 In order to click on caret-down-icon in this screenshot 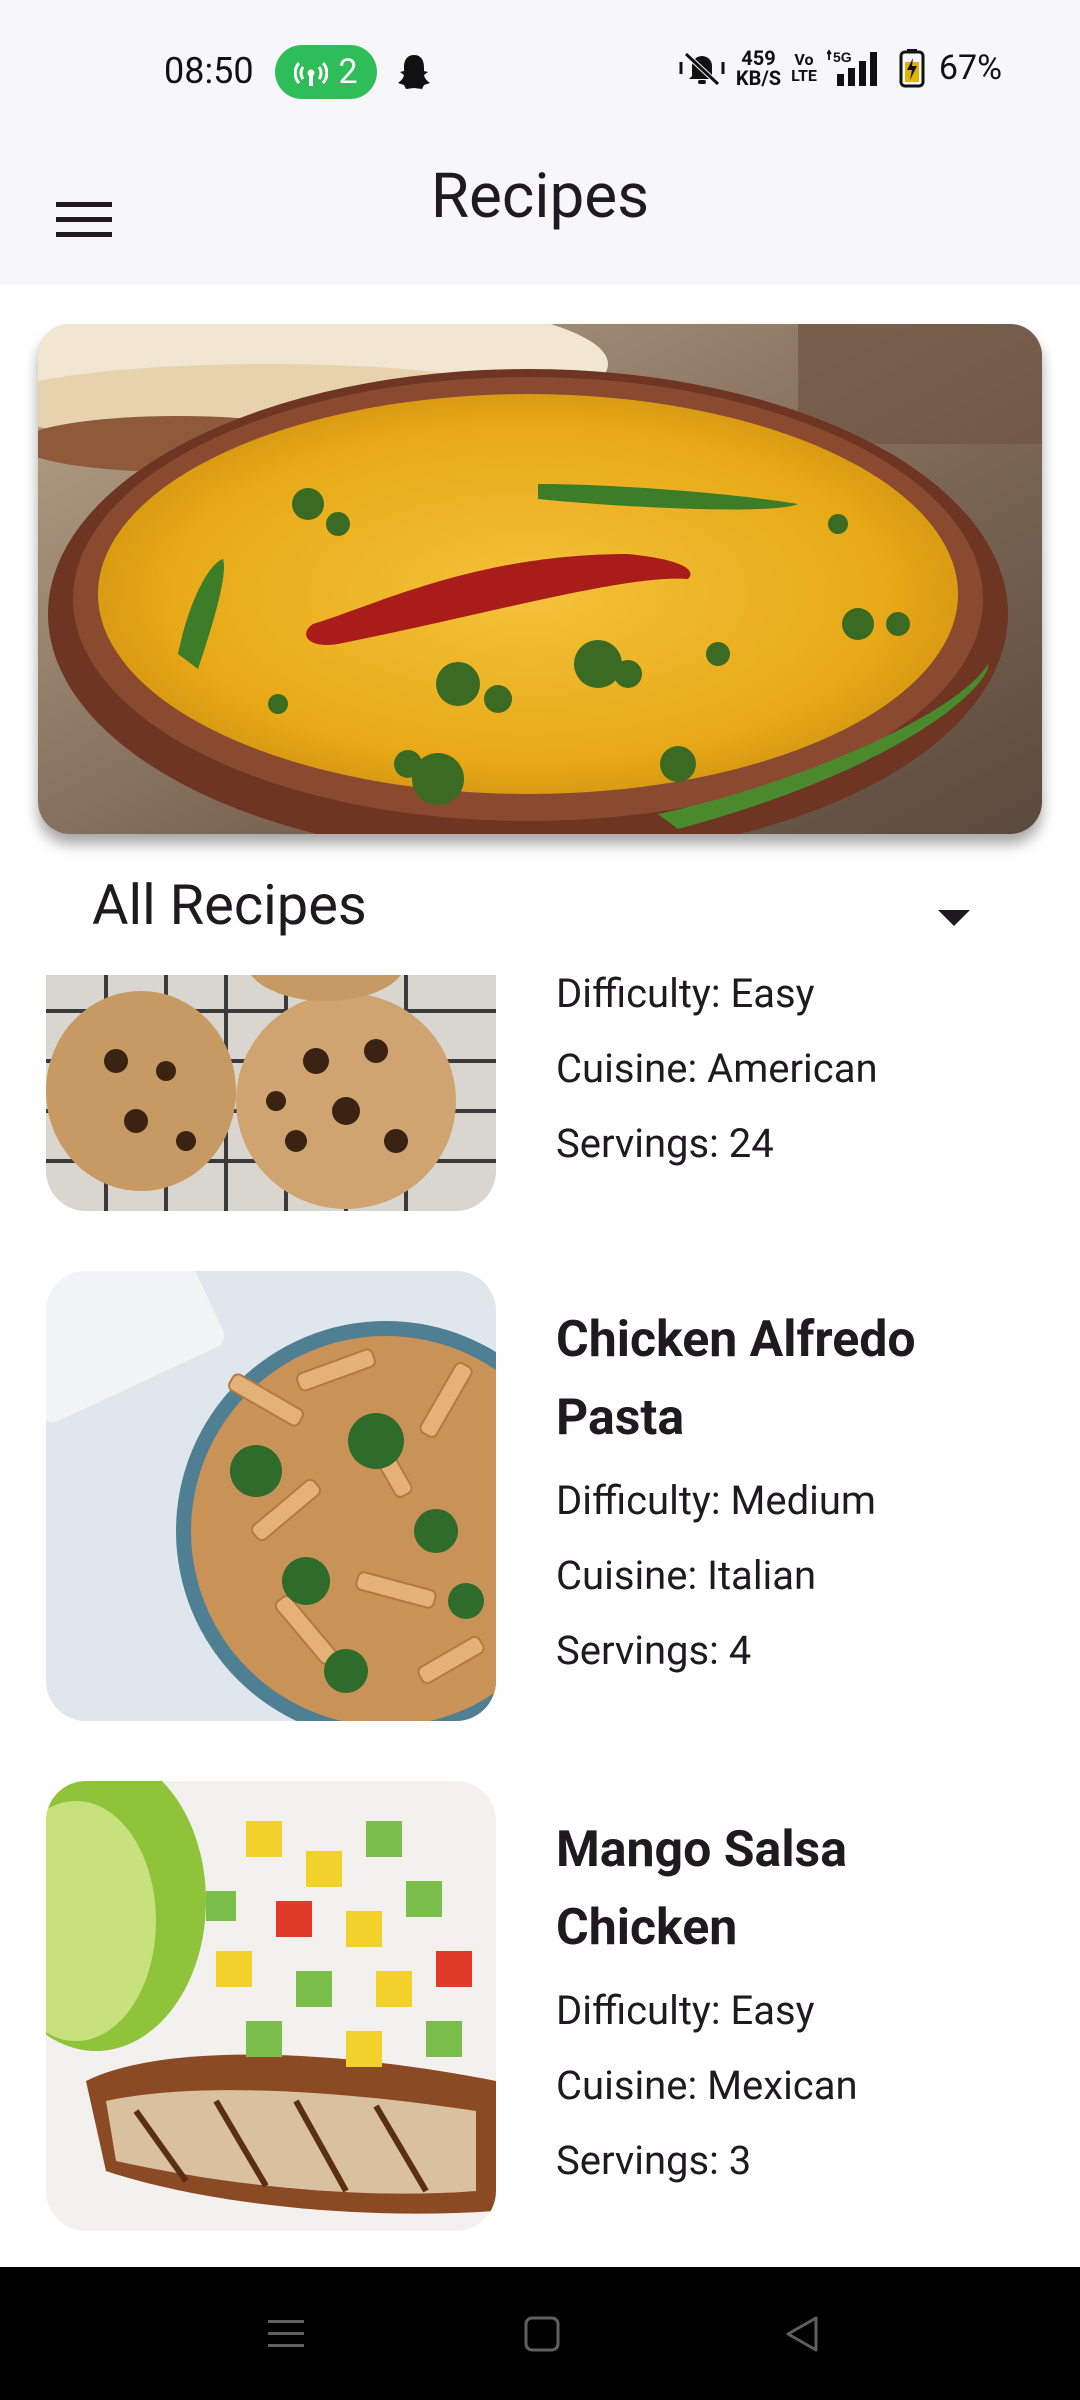, I will do `click(954, 918)`.